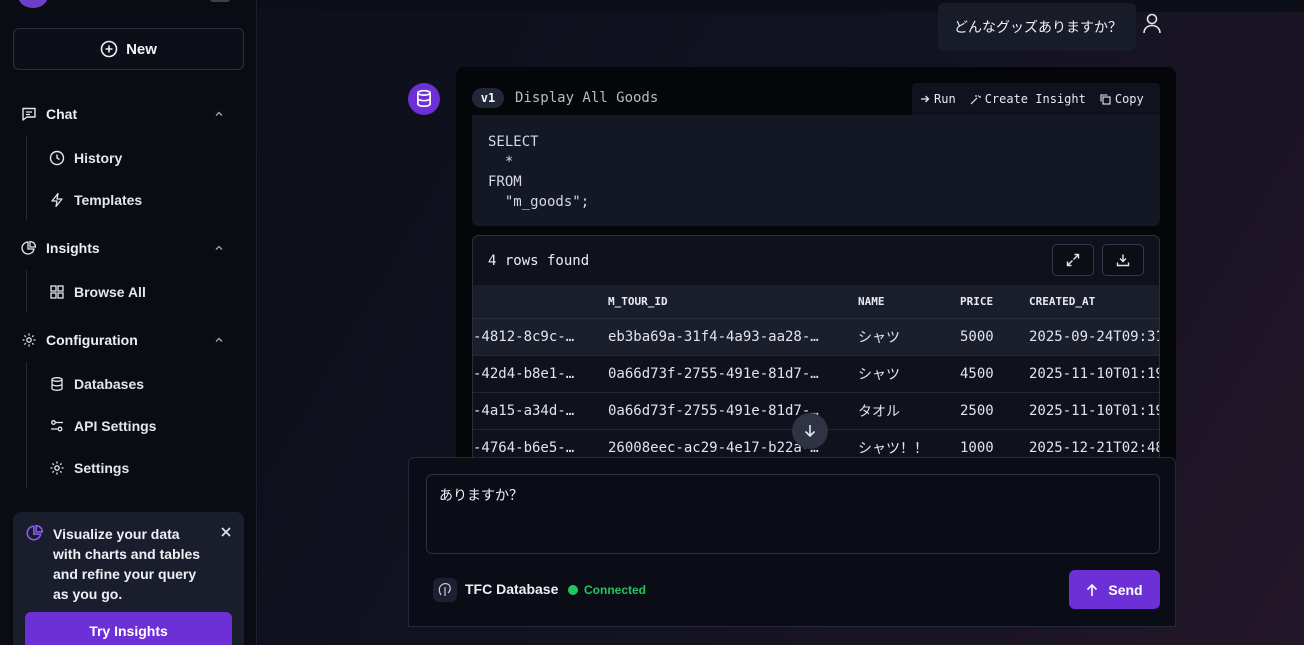 This screenshot has width=1304, height=645. I want to click on column-header: PRICE, so click(994, 302).